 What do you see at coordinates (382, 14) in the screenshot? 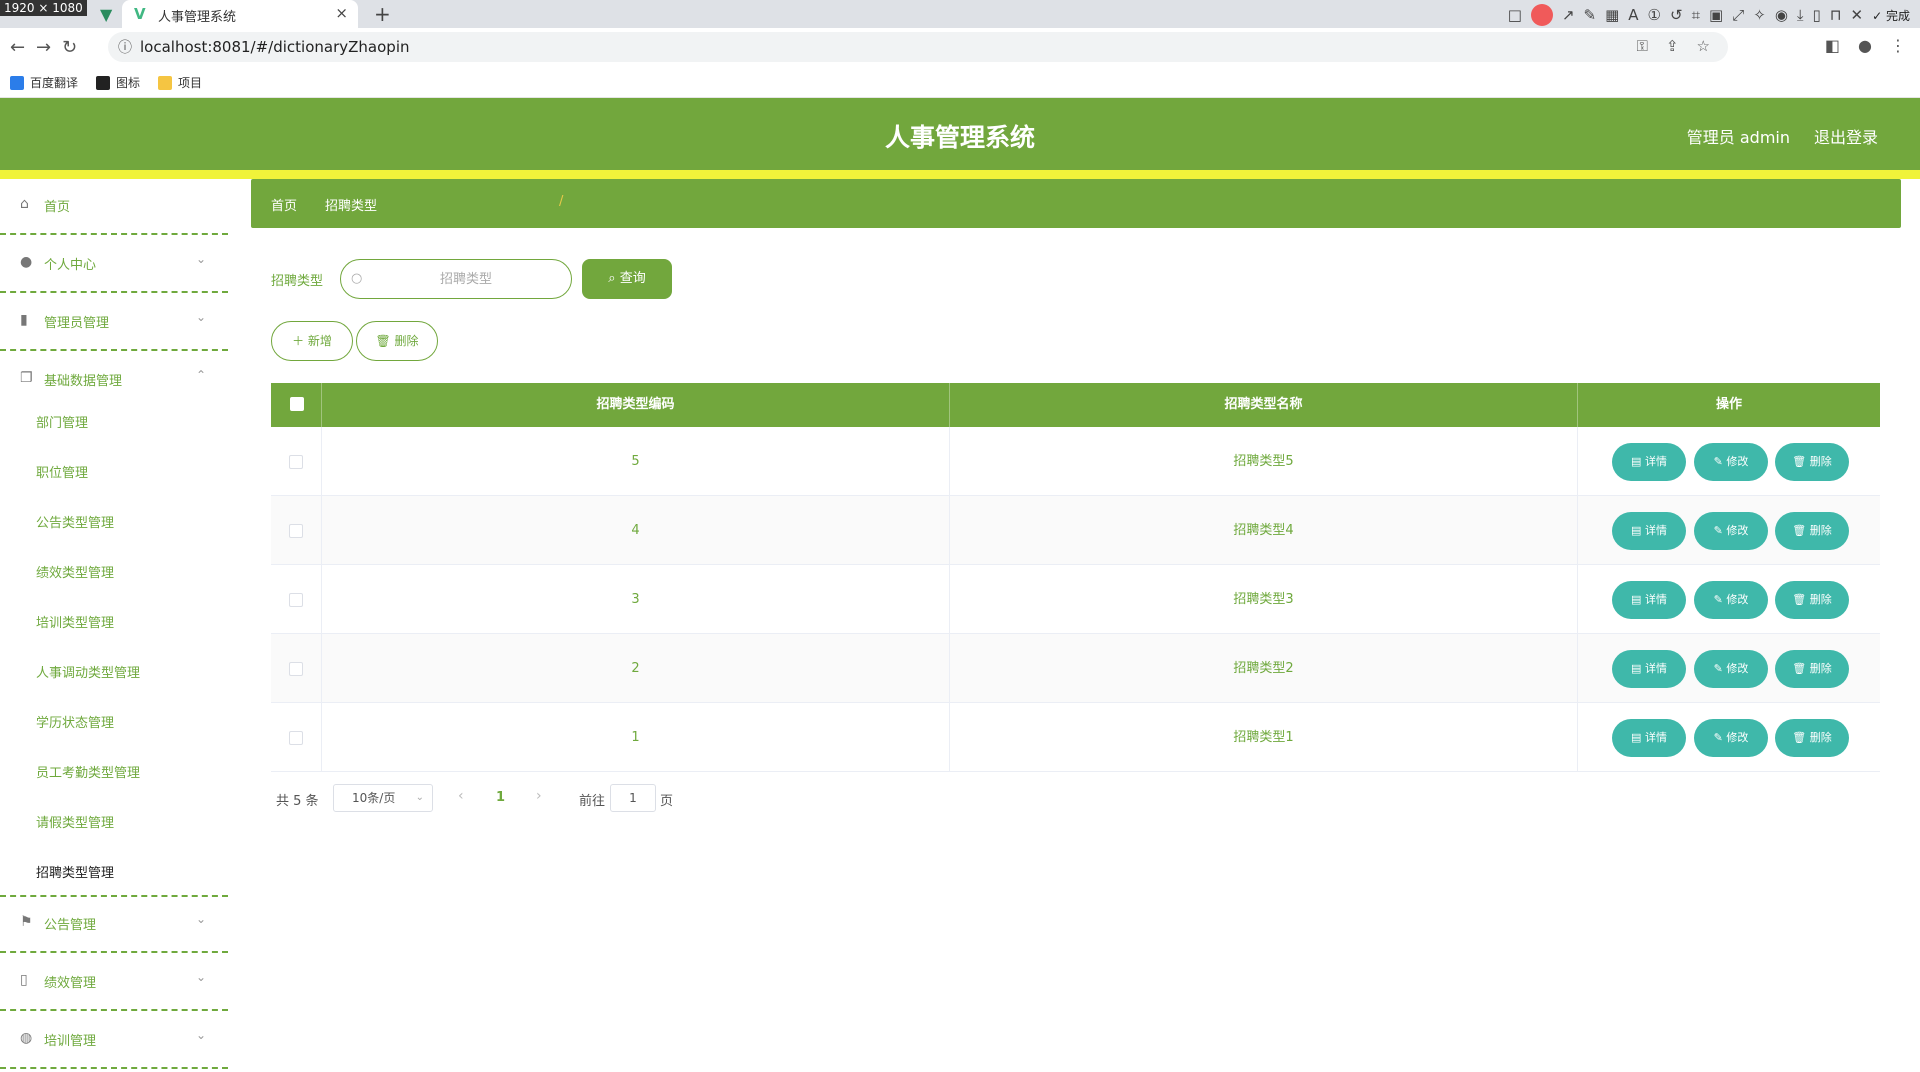
I see `new-tab-icon: +` at bounding box center [382, 14].